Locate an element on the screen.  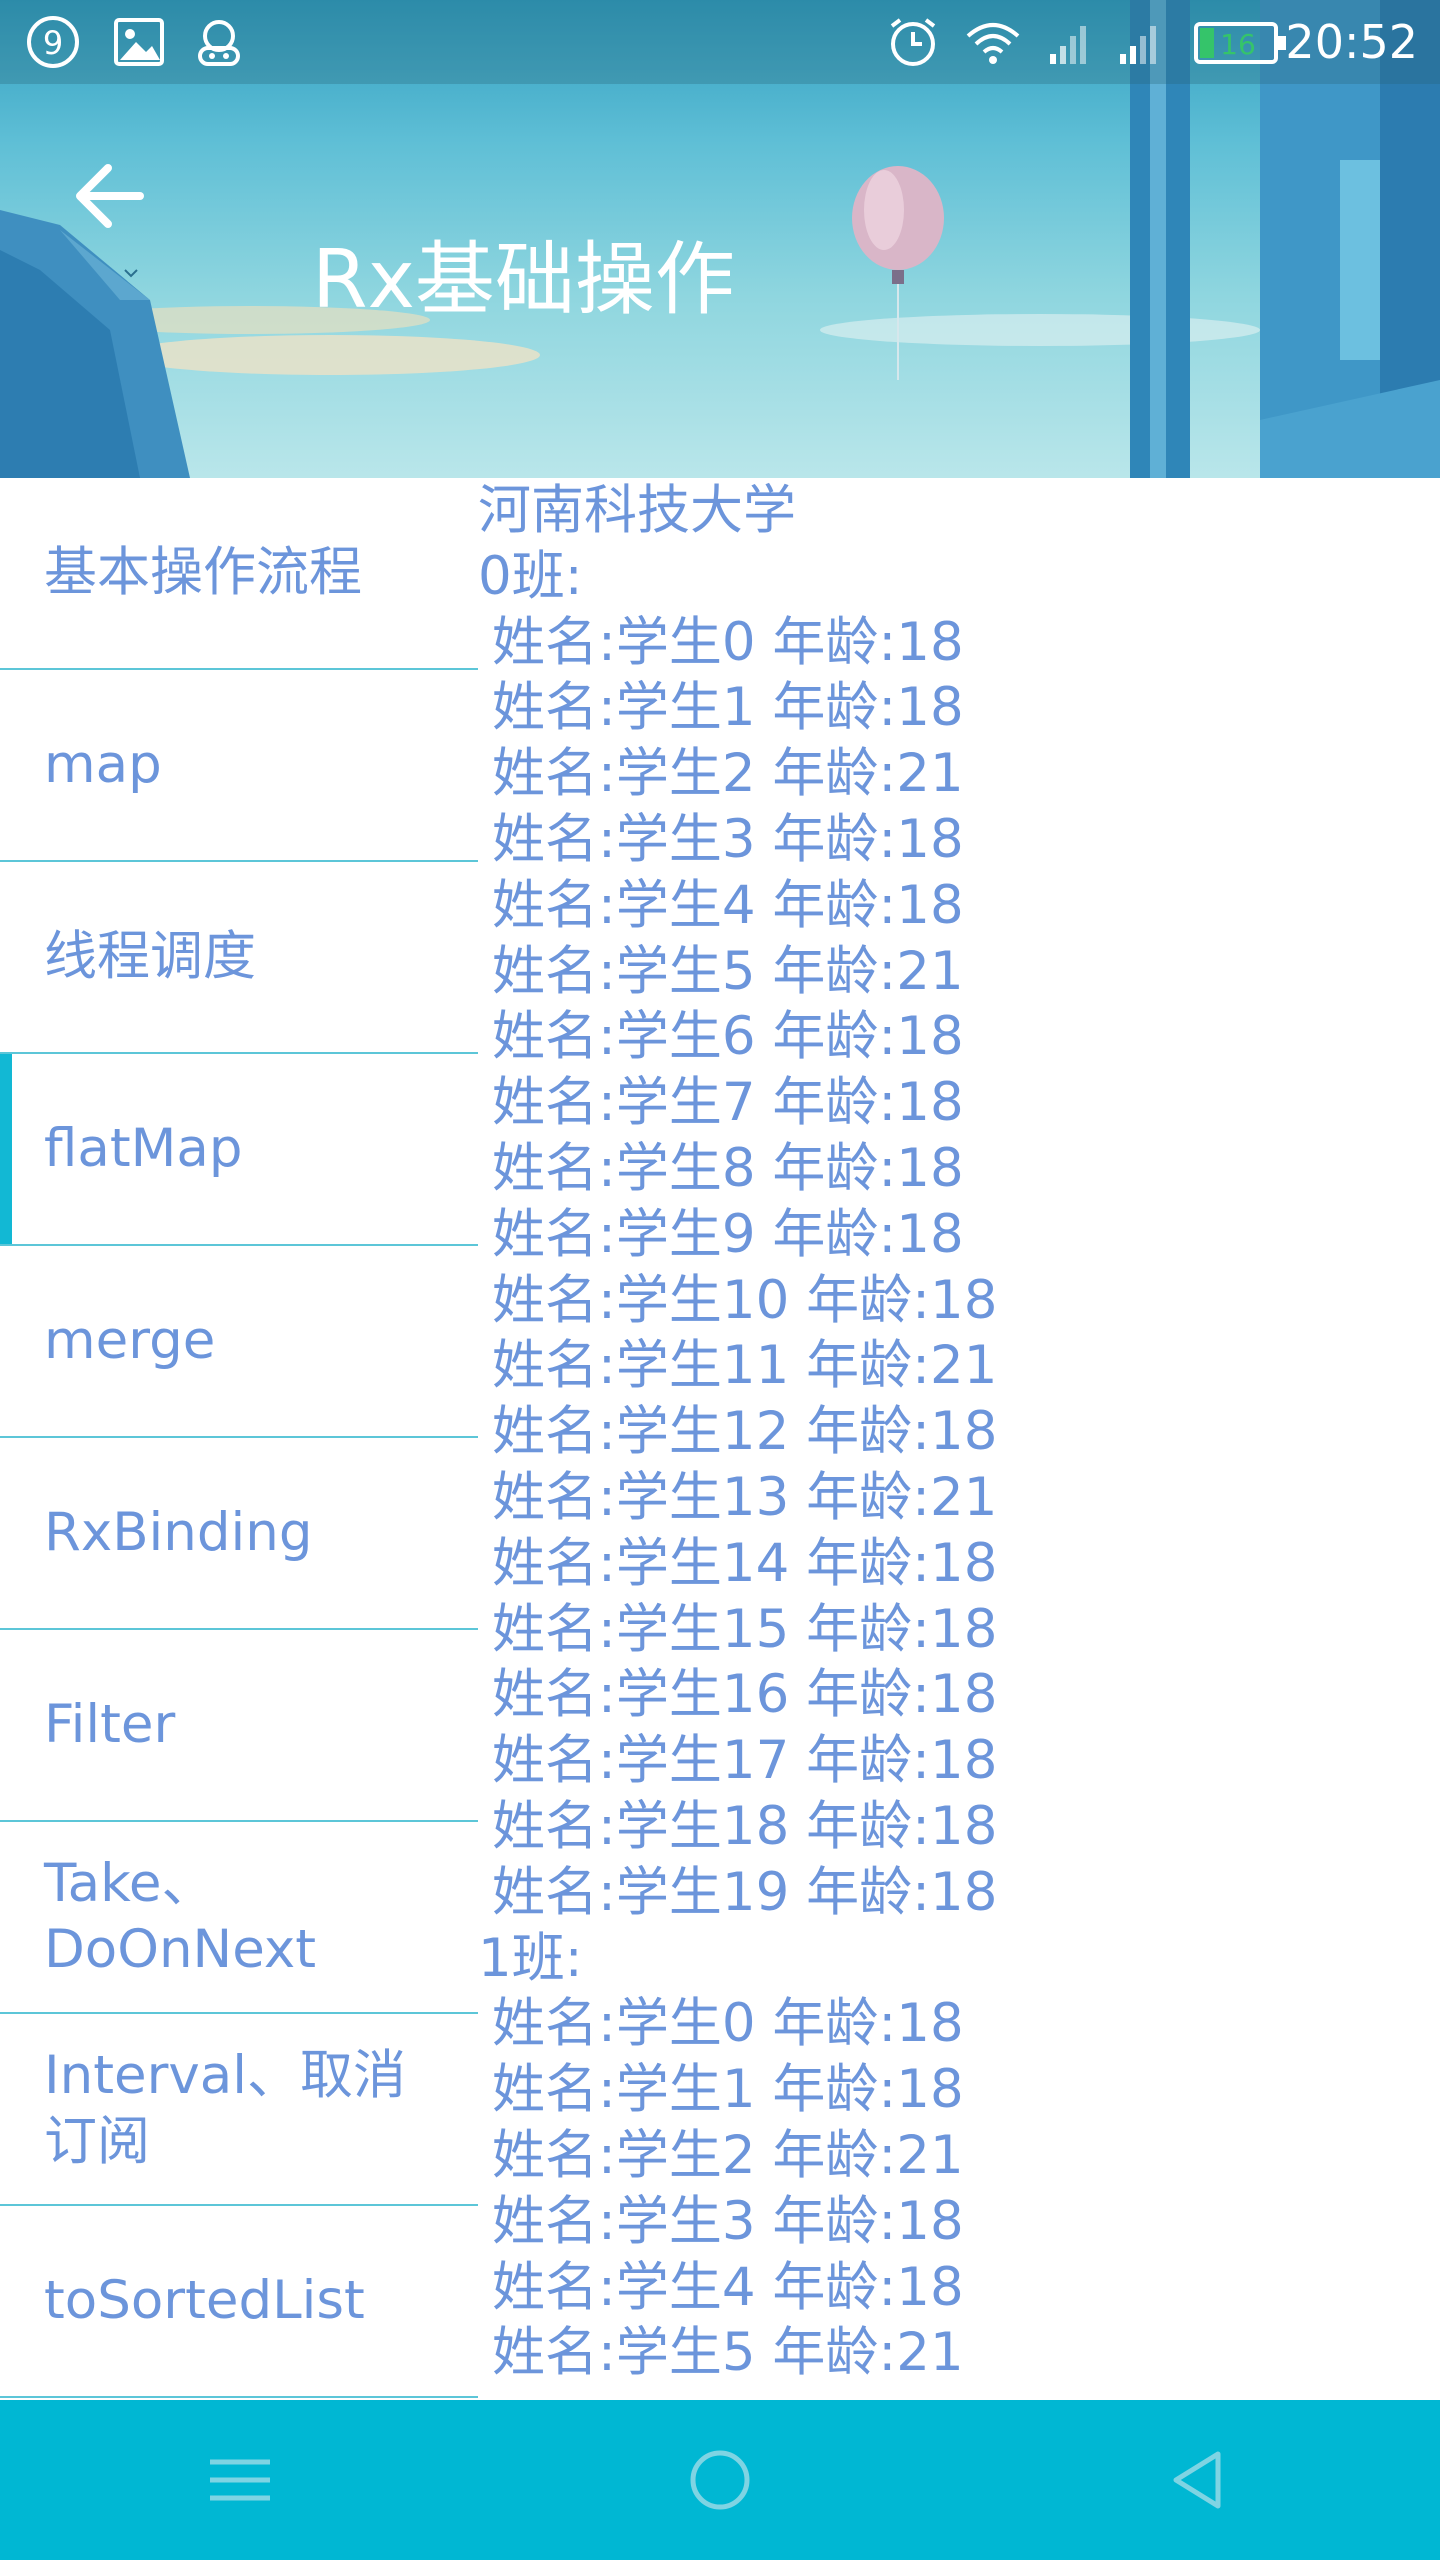
sidebar-item-basic-flow: 基本操作流程 is located at coordinates (239, 574).